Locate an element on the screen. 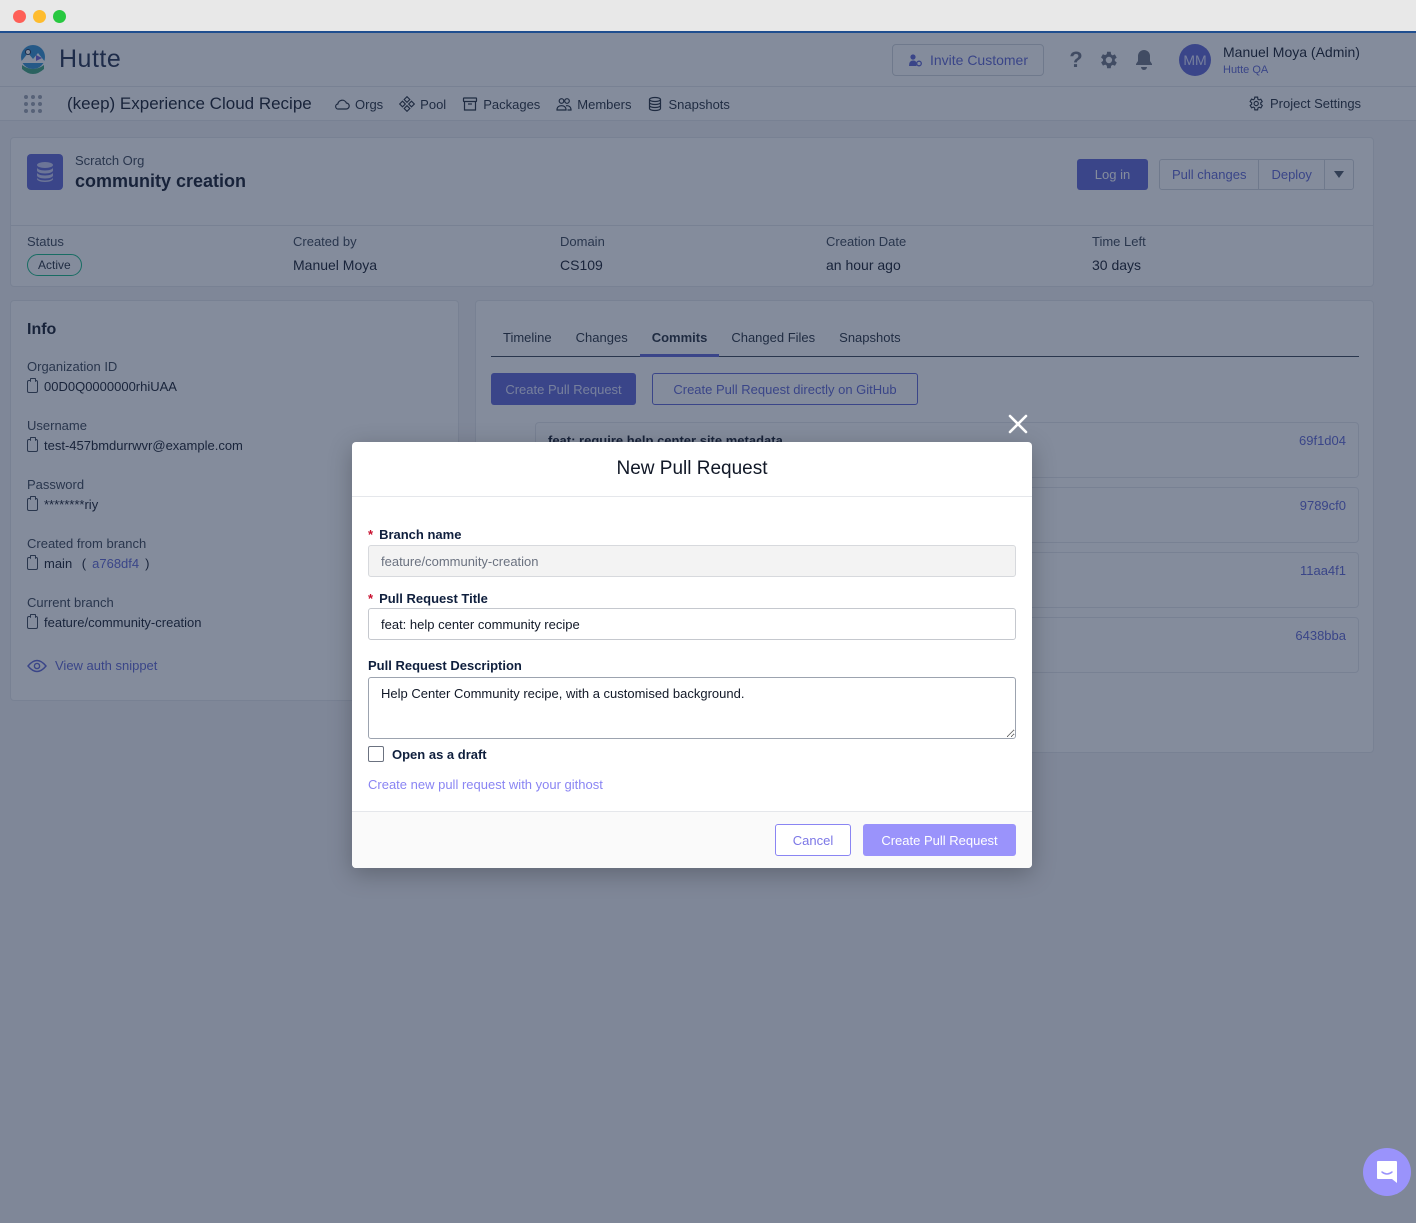  cancel-button: Cancel is located at coordinates (813, 840).